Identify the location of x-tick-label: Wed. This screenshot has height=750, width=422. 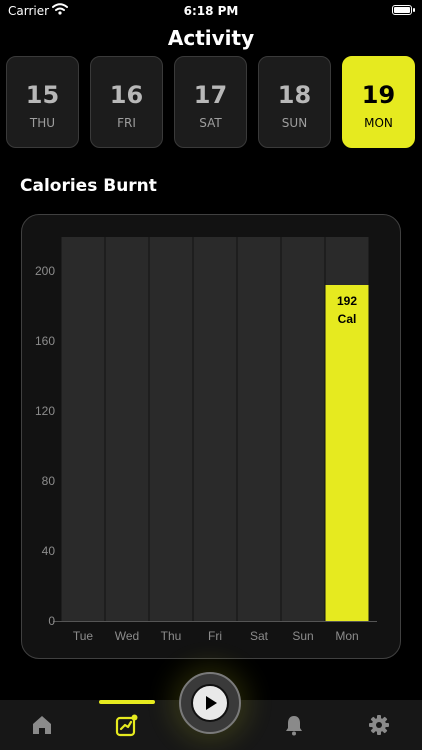
(127, 636).